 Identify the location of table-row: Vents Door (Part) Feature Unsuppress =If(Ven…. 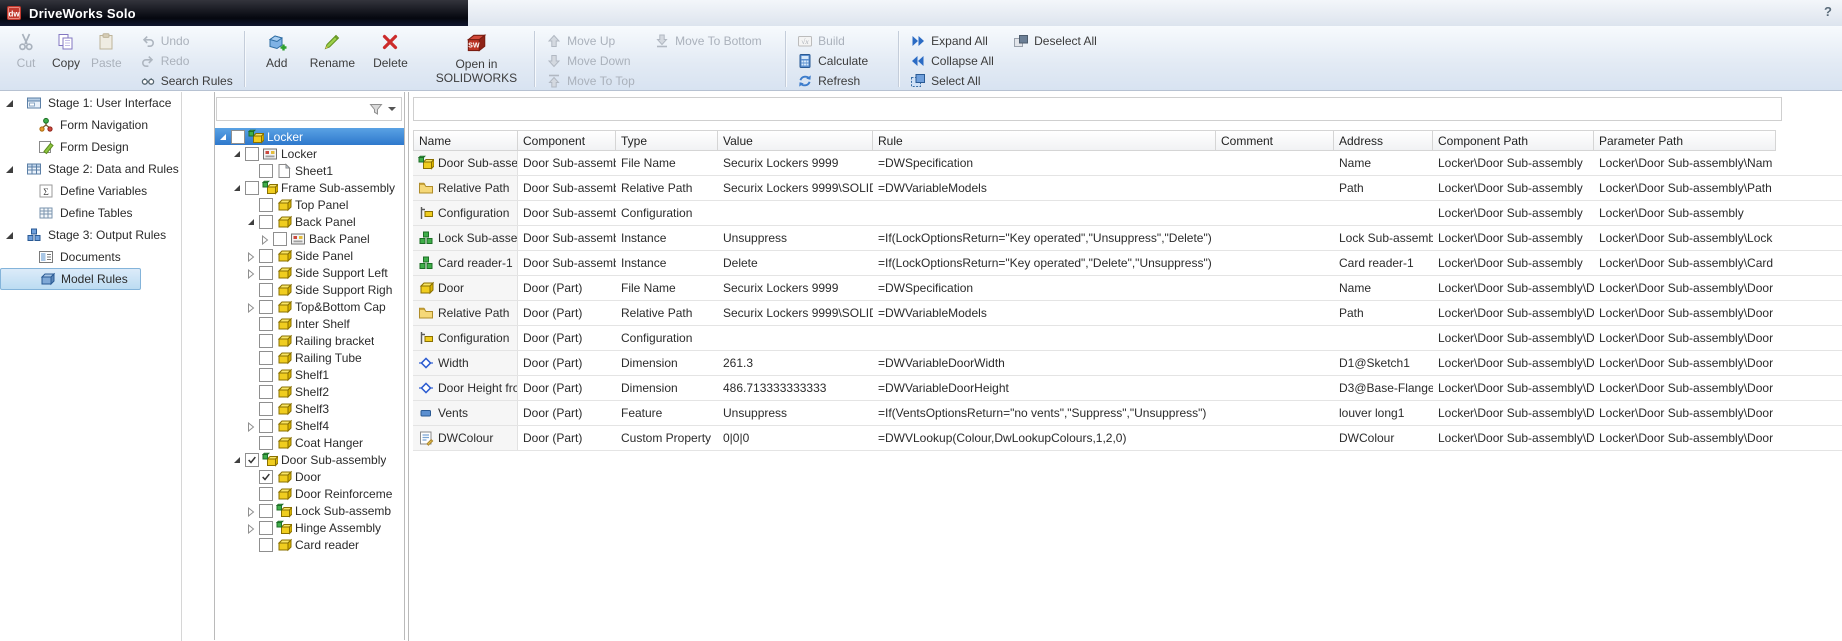
(1127, 413).